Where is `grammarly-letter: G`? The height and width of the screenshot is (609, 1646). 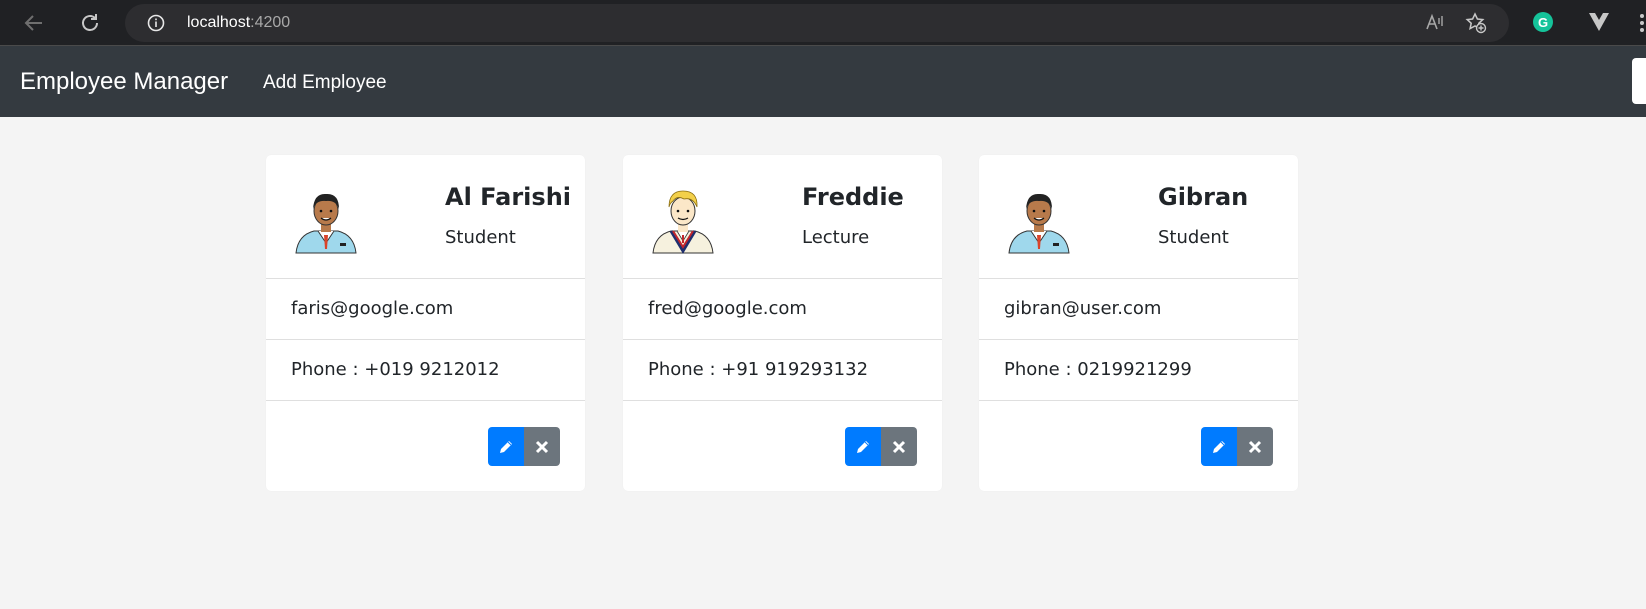
grammarly-letter: G is located at coordinates (1543, 22).